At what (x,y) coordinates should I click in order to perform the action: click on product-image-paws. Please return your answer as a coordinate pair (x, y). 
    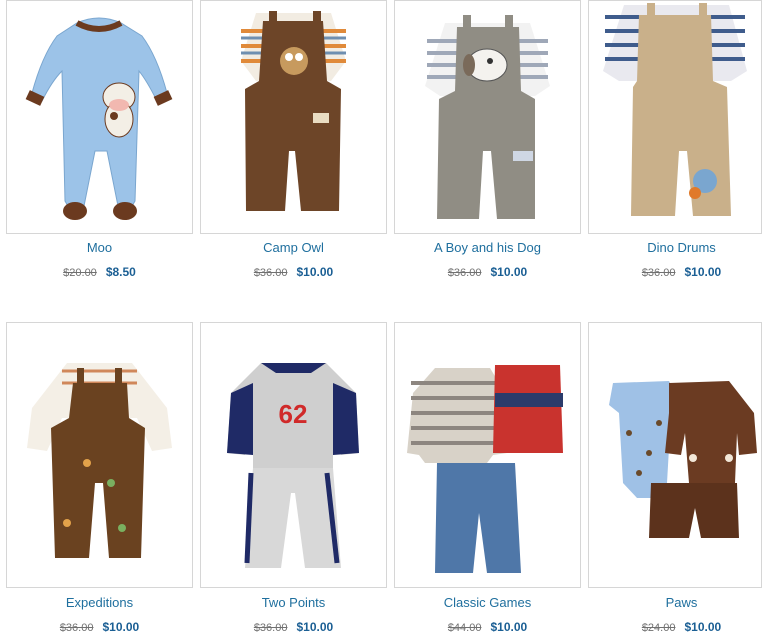
    Looking at the image, I should click on (675, 455).